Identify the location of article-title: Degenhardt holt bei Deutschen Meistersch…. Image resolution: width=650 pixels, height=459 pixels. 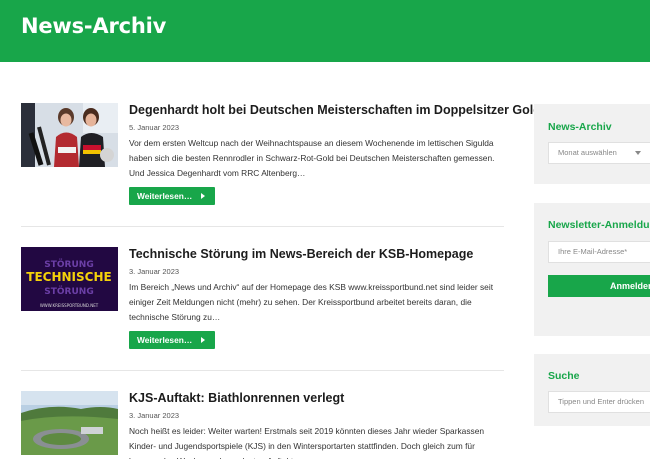
(335, 110).